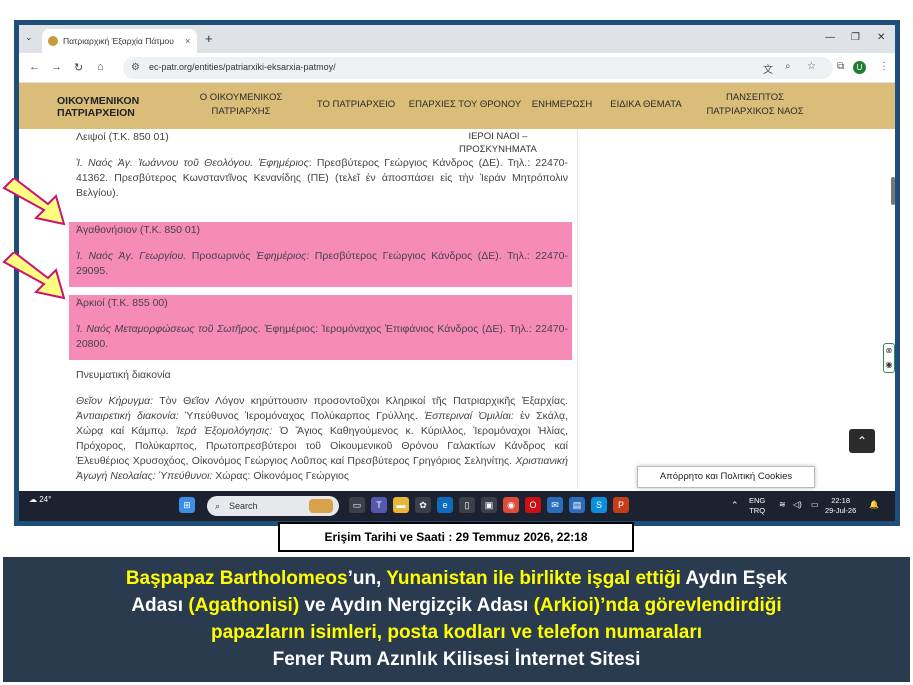 The image size is (913, 685). What do you see at coordinates (489, 505) in the screenshot?
I see `store-icon: ▣` at bounding box center [489, 505].